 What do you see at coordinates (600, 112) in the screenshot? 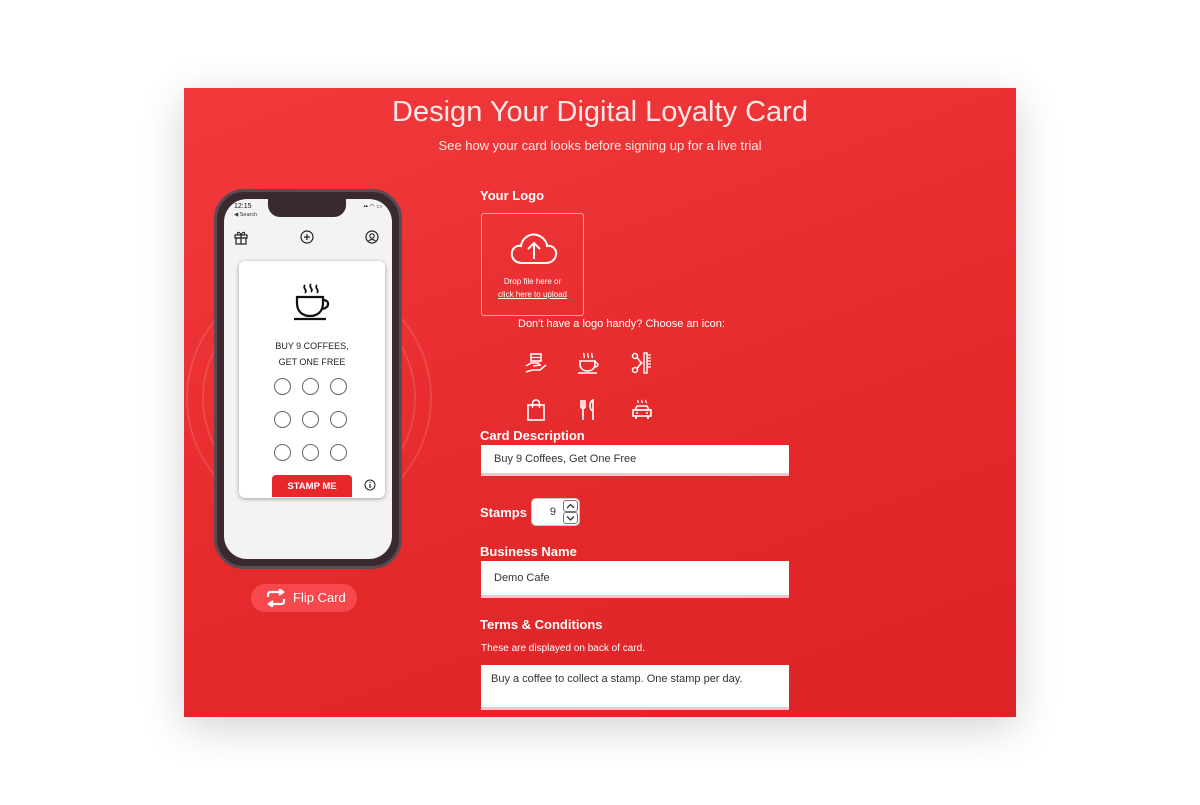
I see `page-title: Design Your Digital Loyalty Card` at bounding box center [600, 112].